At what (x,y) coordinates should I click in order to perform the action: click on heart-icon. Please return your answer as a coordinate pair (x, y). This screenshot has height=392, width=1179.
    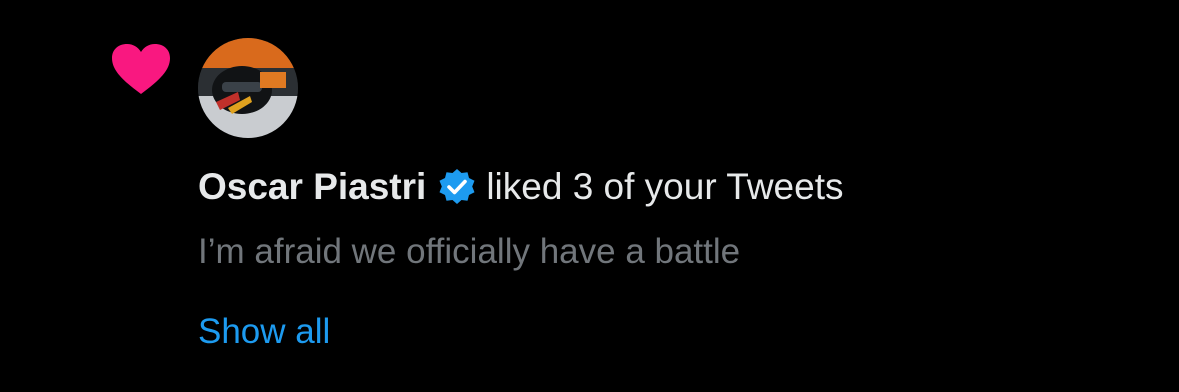
    Looking at the image, I should click on (141, 69).